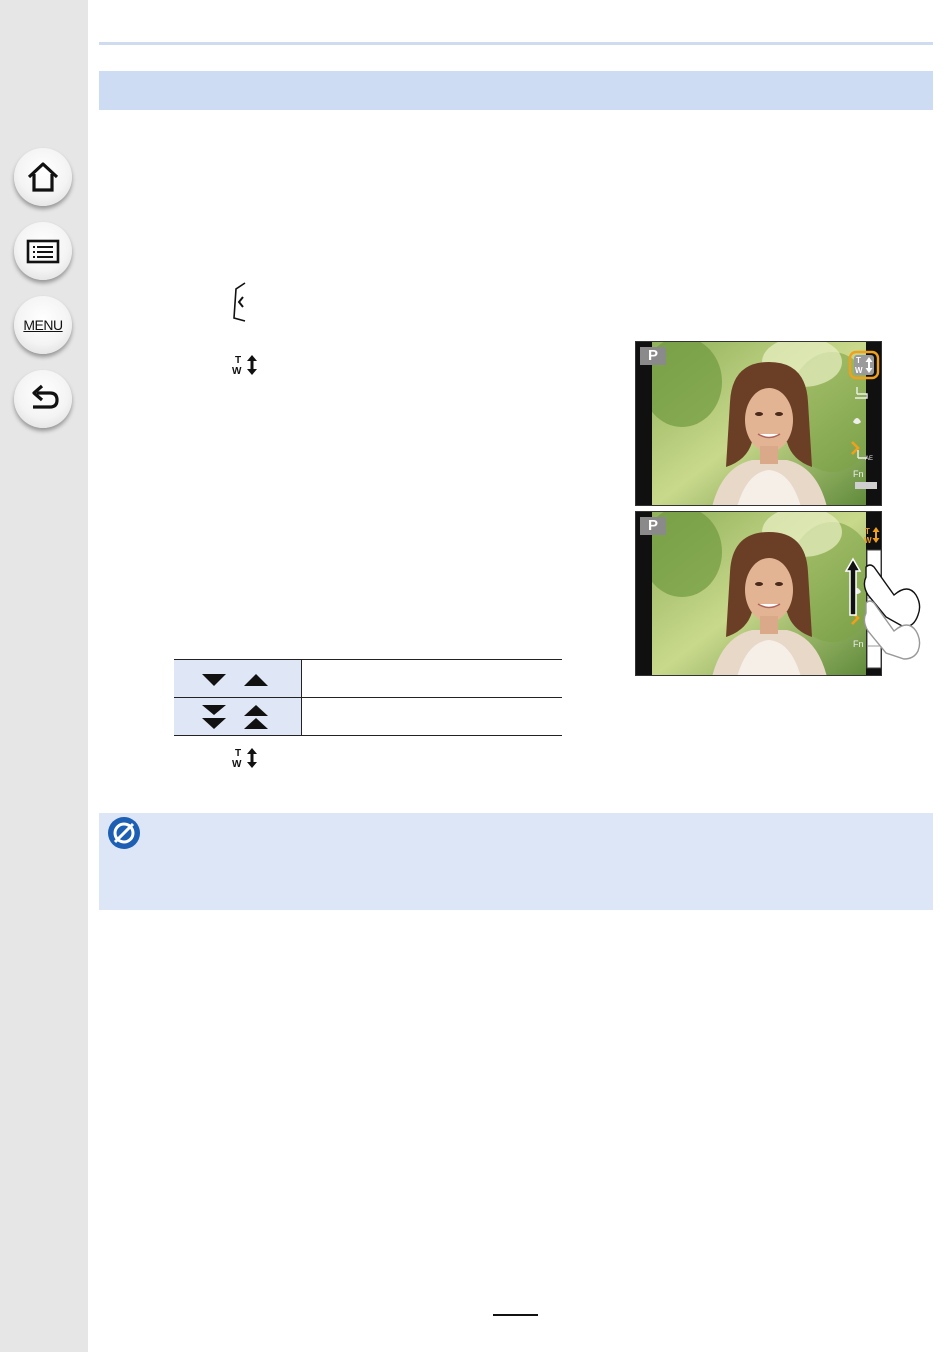 The image size is (950, 1352). Describe the element at coordinates (255, 679) in the screenshot. I see `triangle-up-icon` at that location.